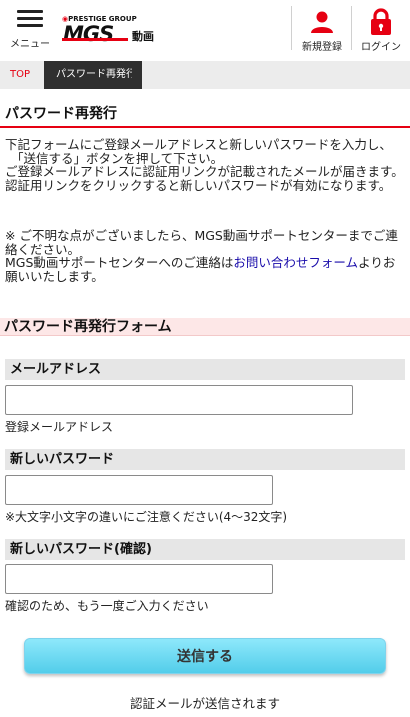 This screenshot has width=410, height=717. What do you see at coordinates (322, 22) in the screenshot?
I see `user-icon` at bounding box center [322, 22].